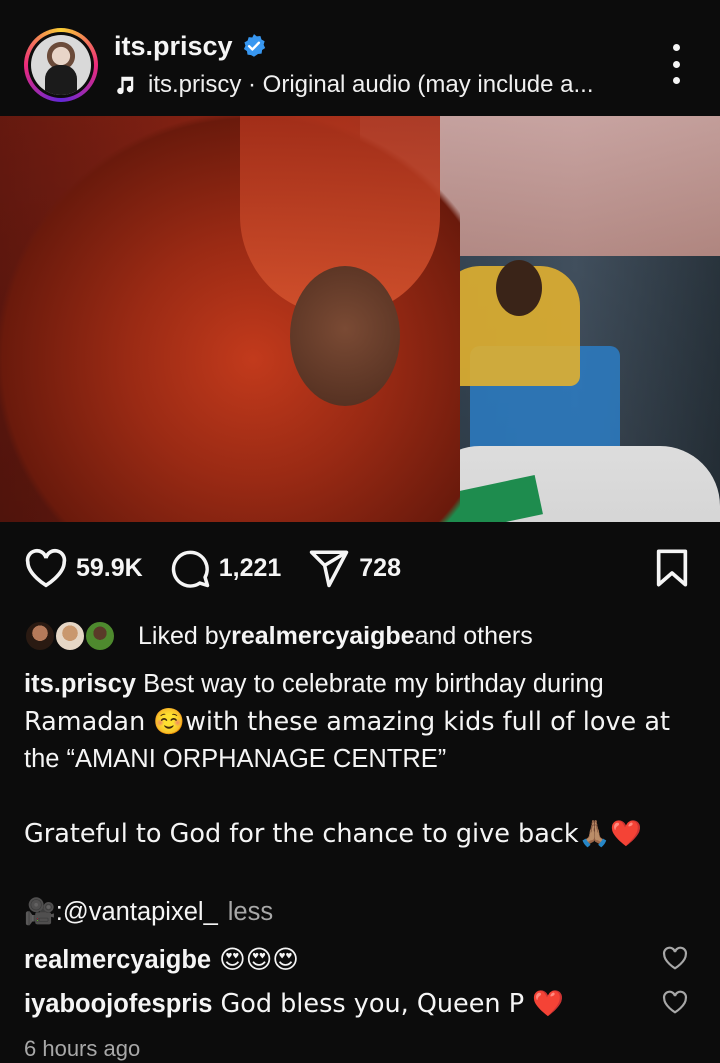  I want to click on heart-icon, so click(46, 568).